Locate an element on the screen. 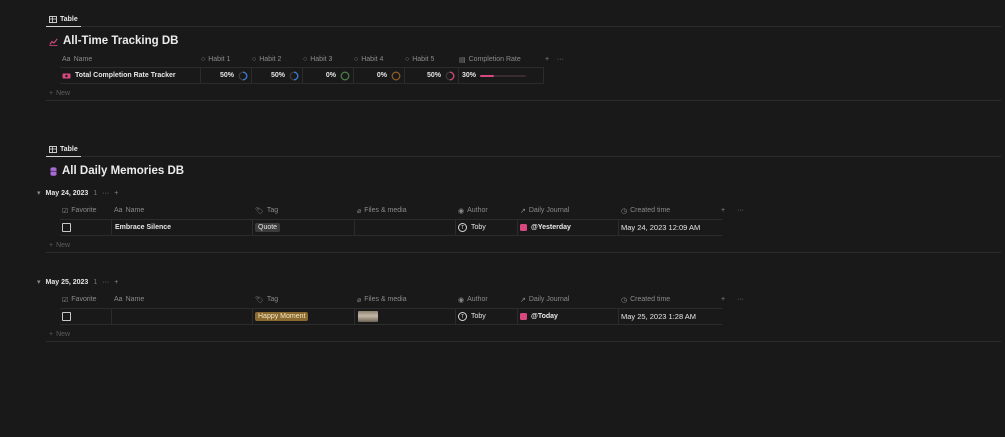 The image size is (1005, 437). calendar-icon is located at coordinates (523, 316).